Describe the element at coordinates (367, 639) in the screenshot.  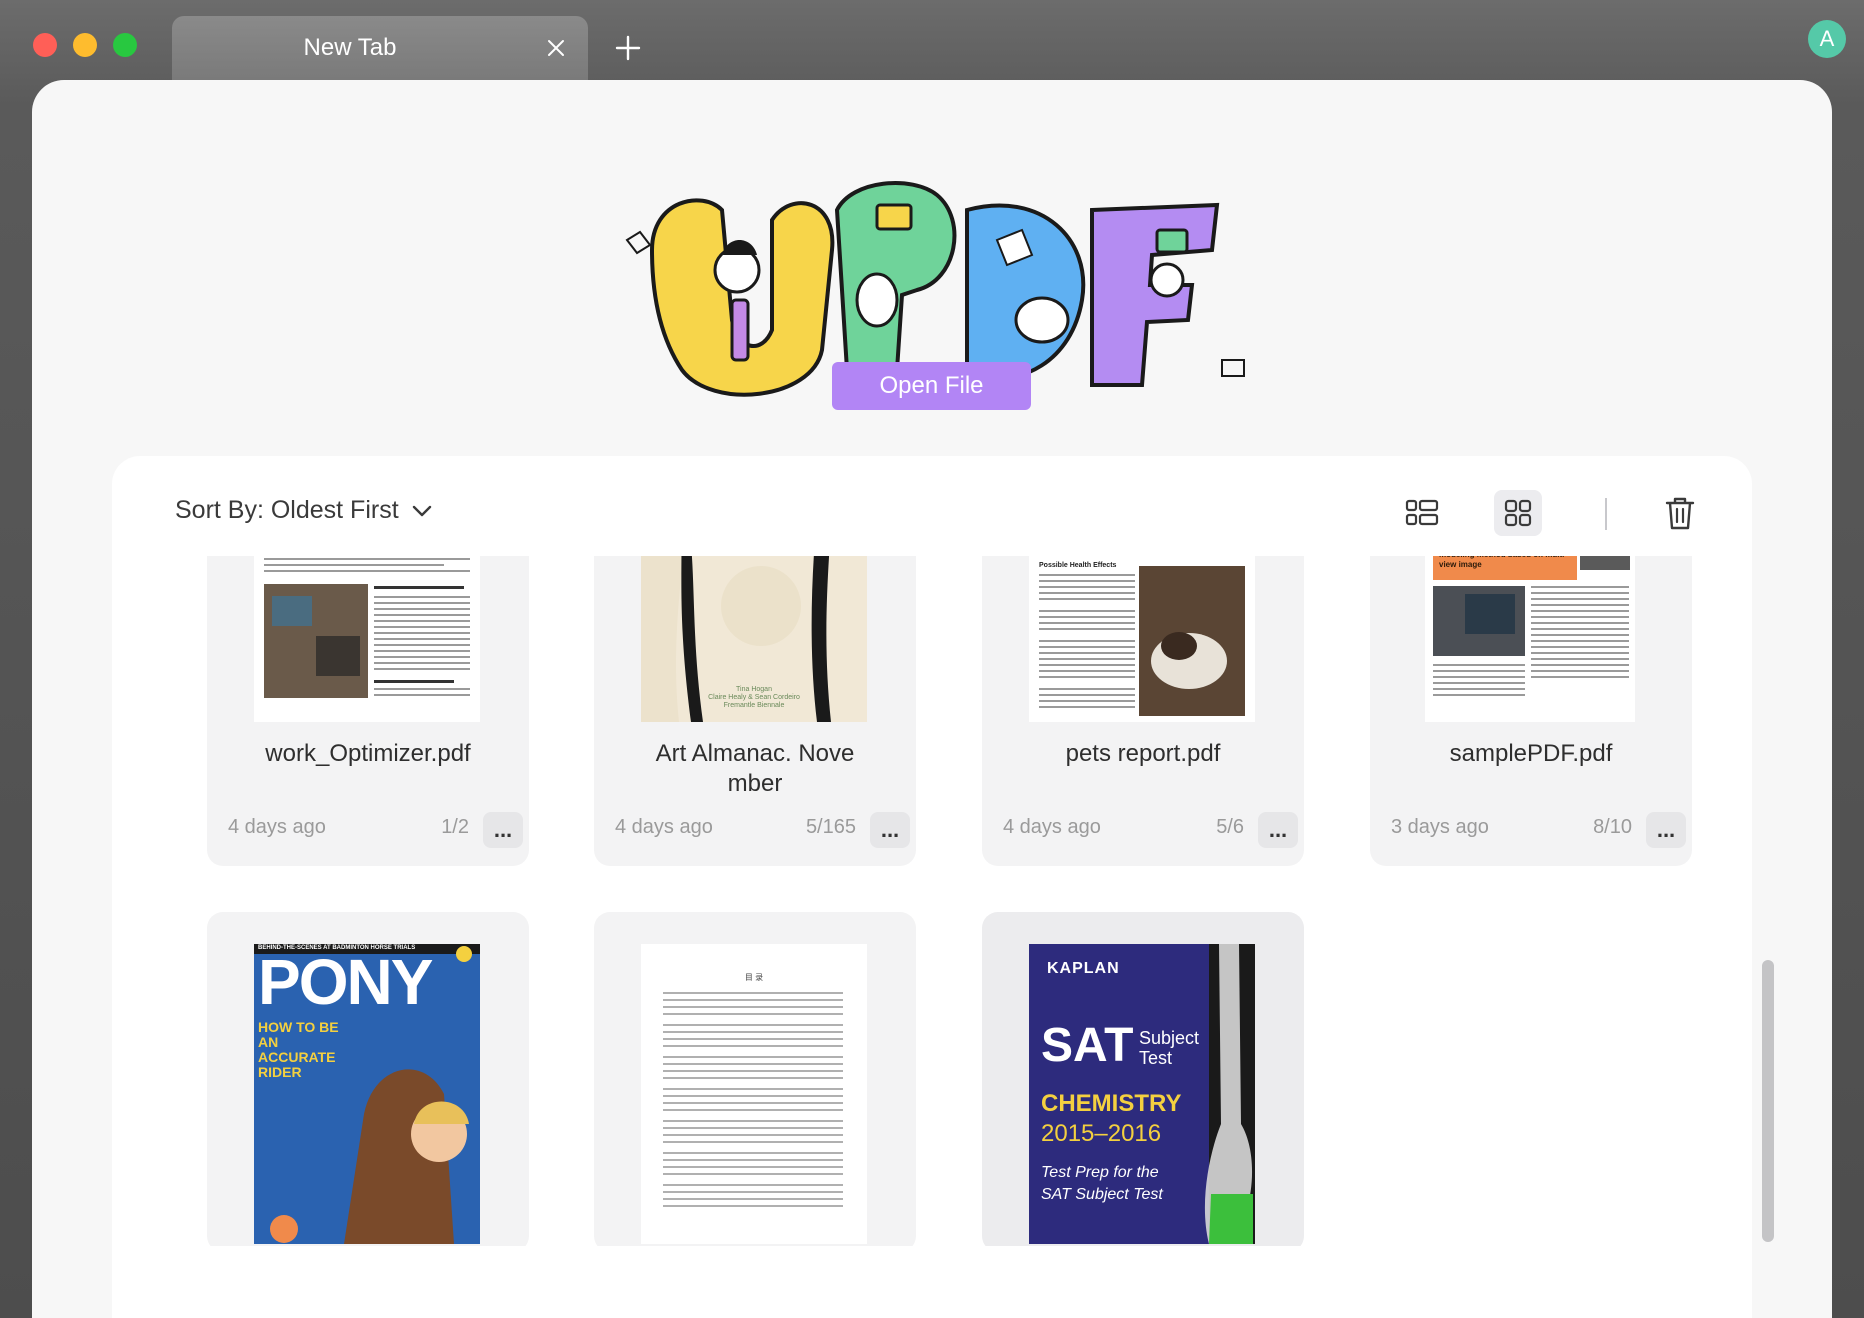
I see `file-thumbnail` at that location.